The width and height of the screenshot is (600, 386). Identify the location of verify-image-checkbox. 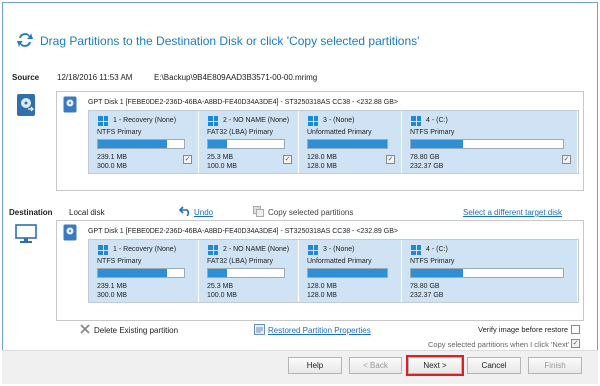
(575, 329).